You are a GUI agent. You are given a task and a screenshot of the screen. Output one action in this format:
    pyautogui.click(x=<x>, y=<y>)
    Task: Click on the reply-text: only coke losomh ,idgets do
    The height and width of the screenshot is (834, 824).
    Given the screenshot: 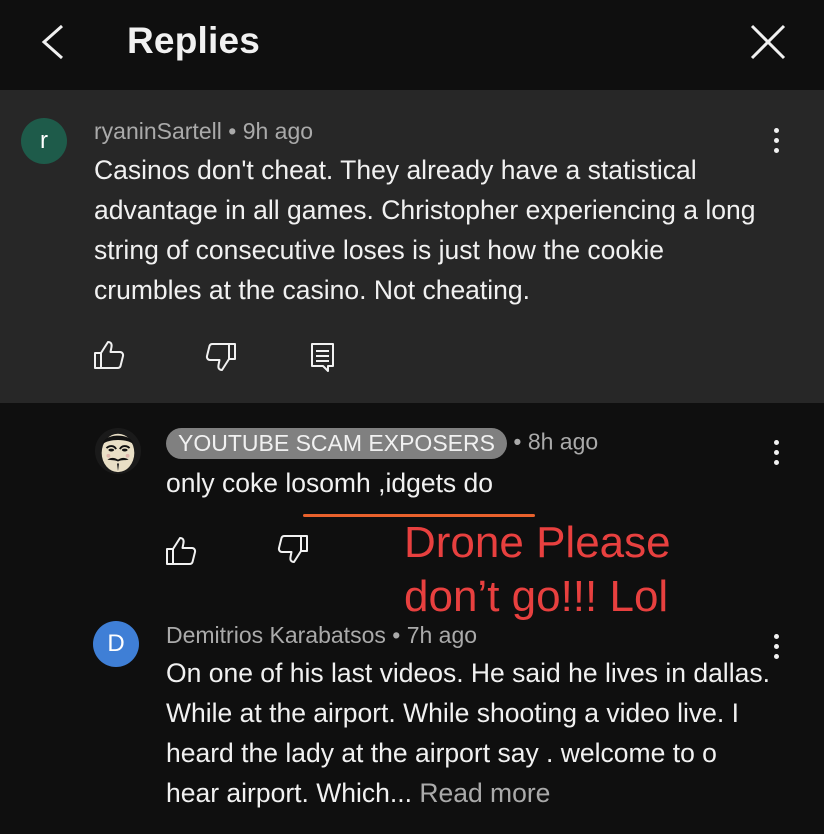 What is the action you would take?
    pyautogui.click(x=330, y=483)
    